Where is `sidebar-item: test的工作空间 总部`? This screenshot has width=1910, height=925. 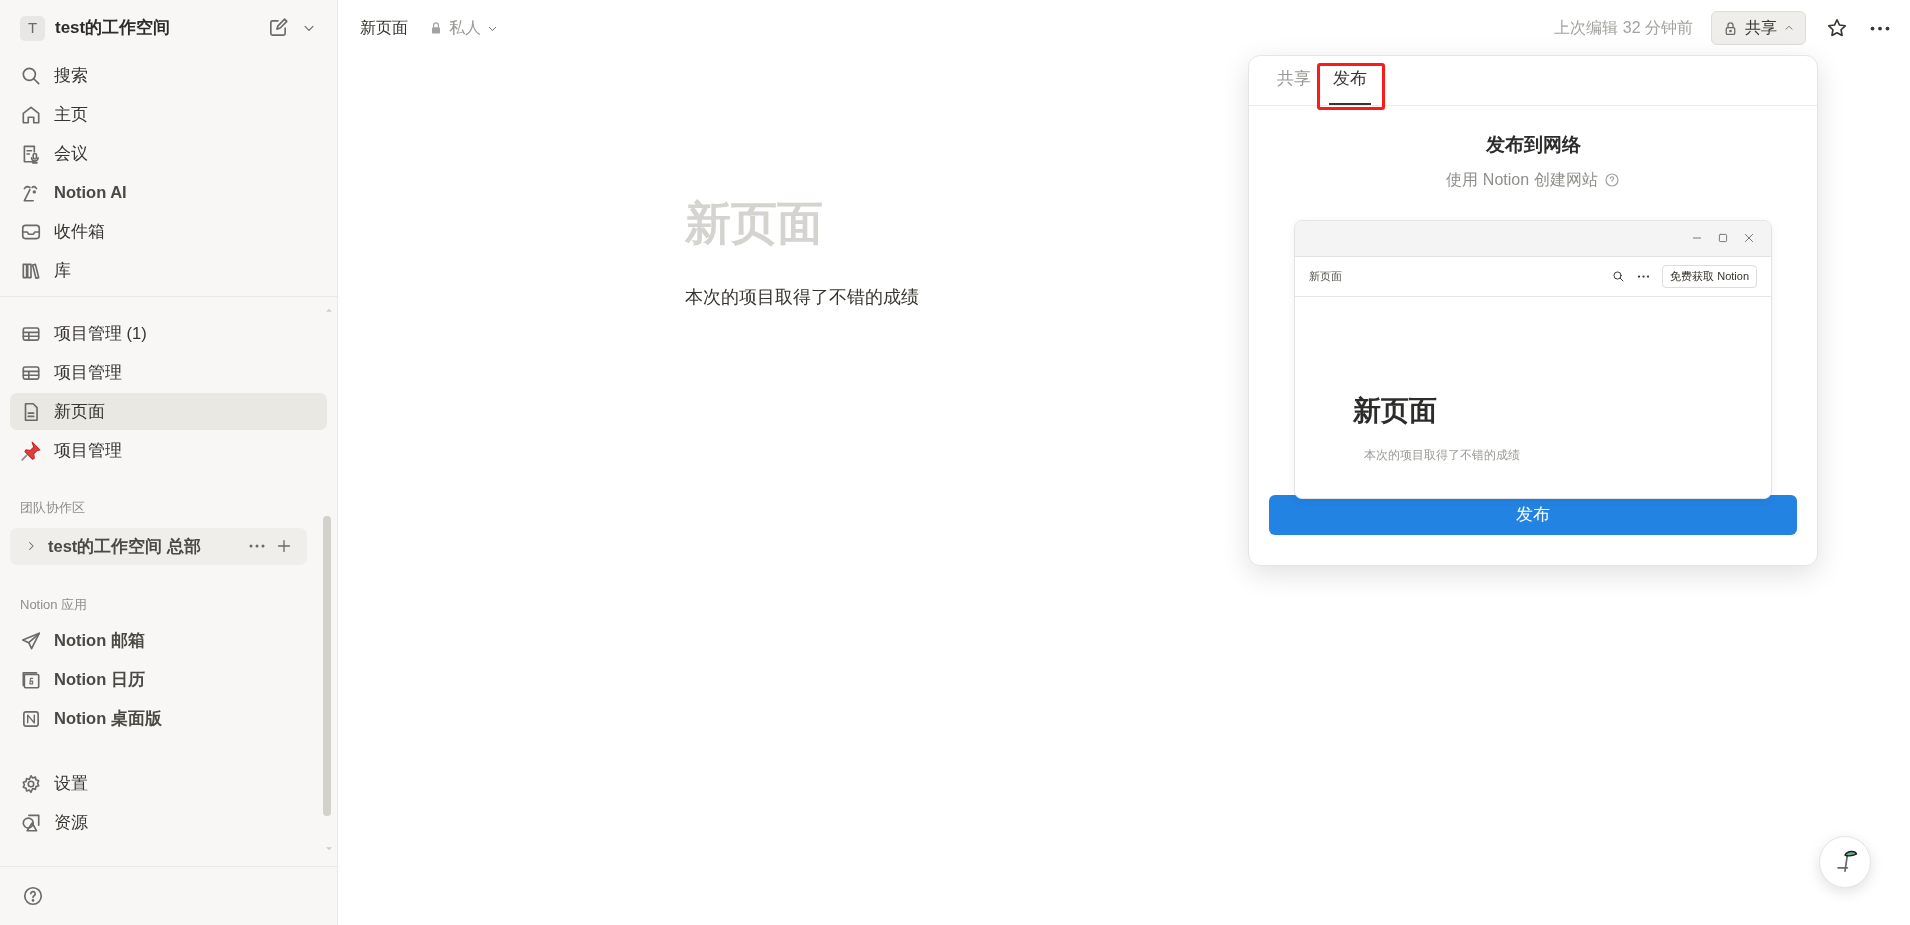 sidebar-item: test的工作空间 总部 is located at coordinates (158, 546).